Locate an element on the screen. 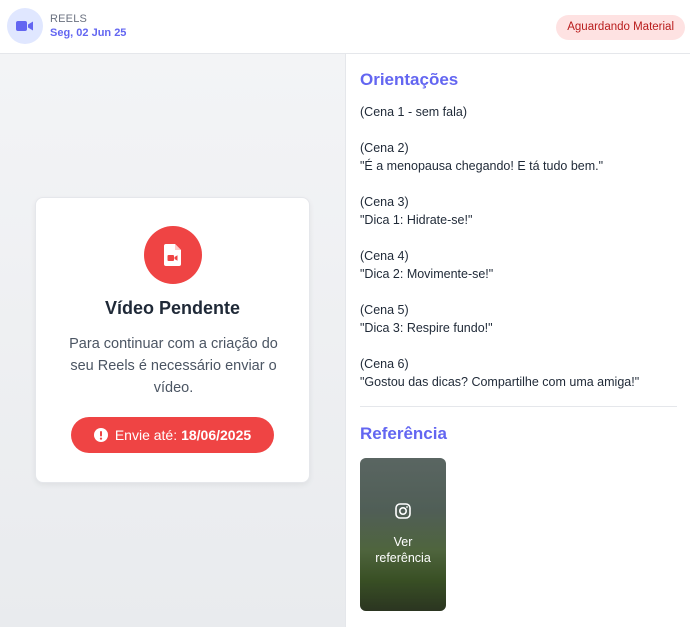 Image resolution: width=690 pixels, height=627 pixels. scene-item: (Cena 3) "Dica 1: Hidrate-se!" is located at coordinates (520, 211).